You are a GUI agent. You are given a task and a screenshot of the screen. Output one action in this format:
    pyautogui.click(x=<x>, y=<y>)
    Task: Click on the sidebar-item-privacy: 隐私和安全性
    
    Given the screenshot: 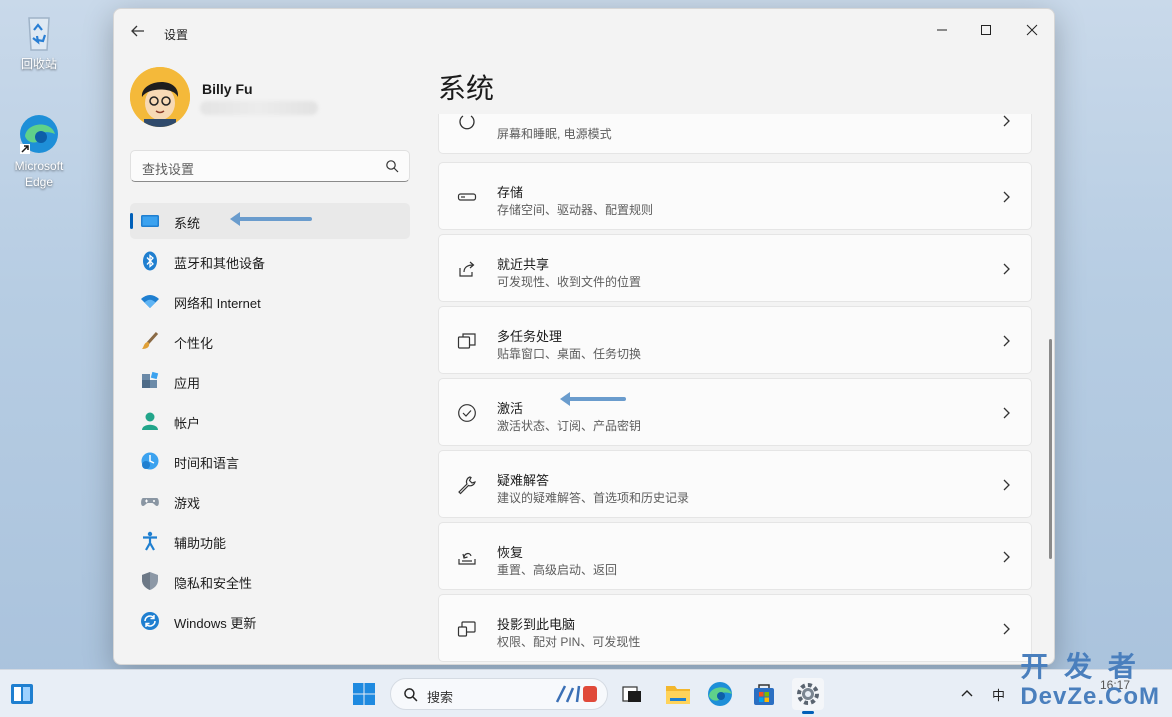 What is the action you would take?
    pyautogui.click(x=270, y=581)
    